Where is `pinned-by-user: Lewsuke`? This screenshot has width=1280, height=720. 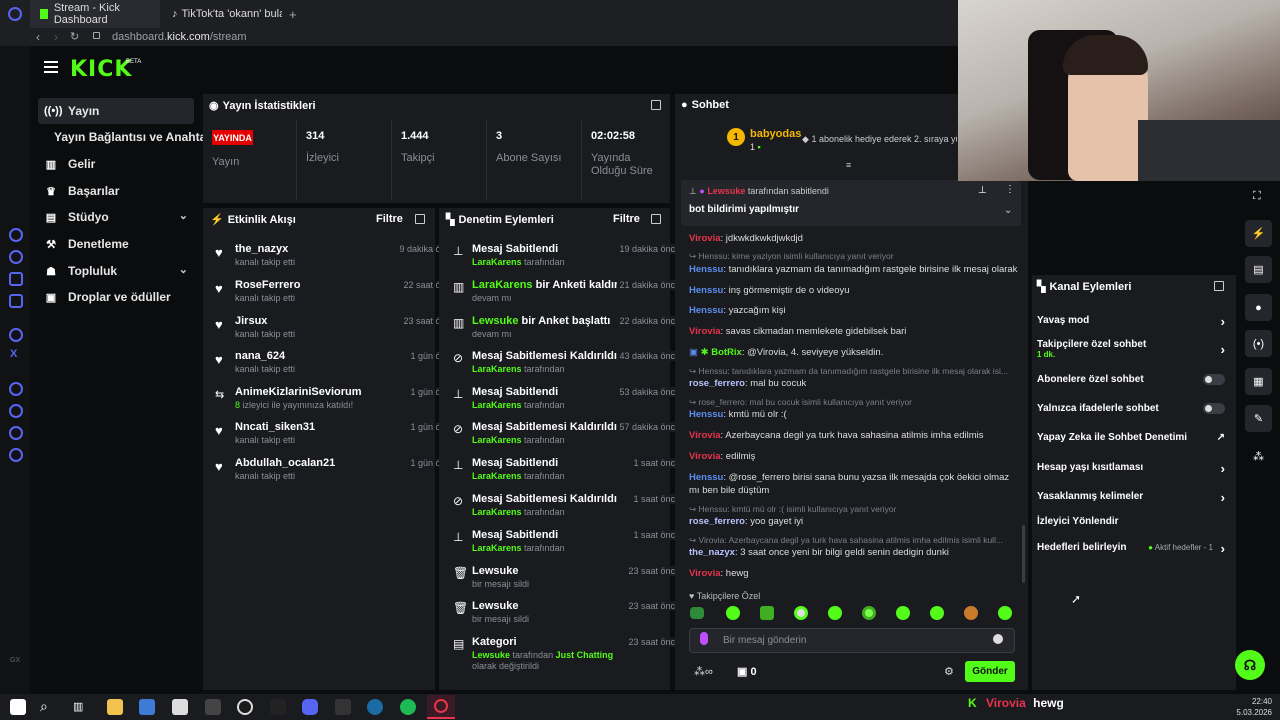 pinned-by-user: Lewsuke is located at coordinates (726, 191).